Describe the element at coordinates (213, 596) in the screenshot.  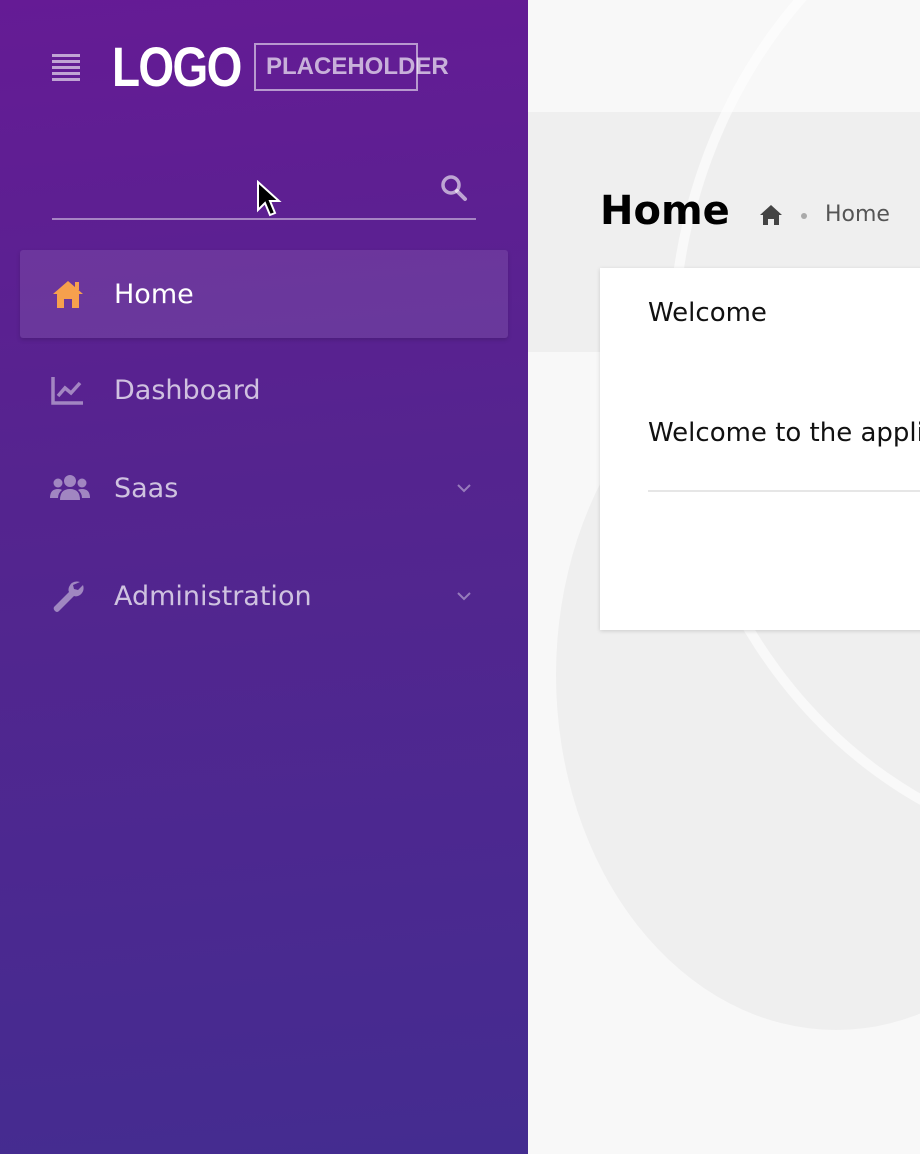
I see `sidebar-item-label: Administration` at that location.